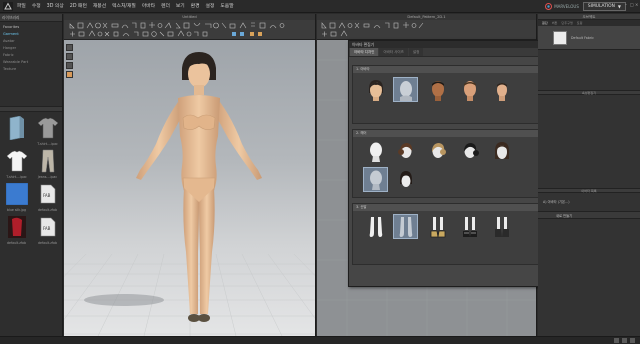 The image size is (640, 344). Describe the element at coordinates (99, 6) in the screenshot. I see `menu-sewing: 재봉선` at that location.